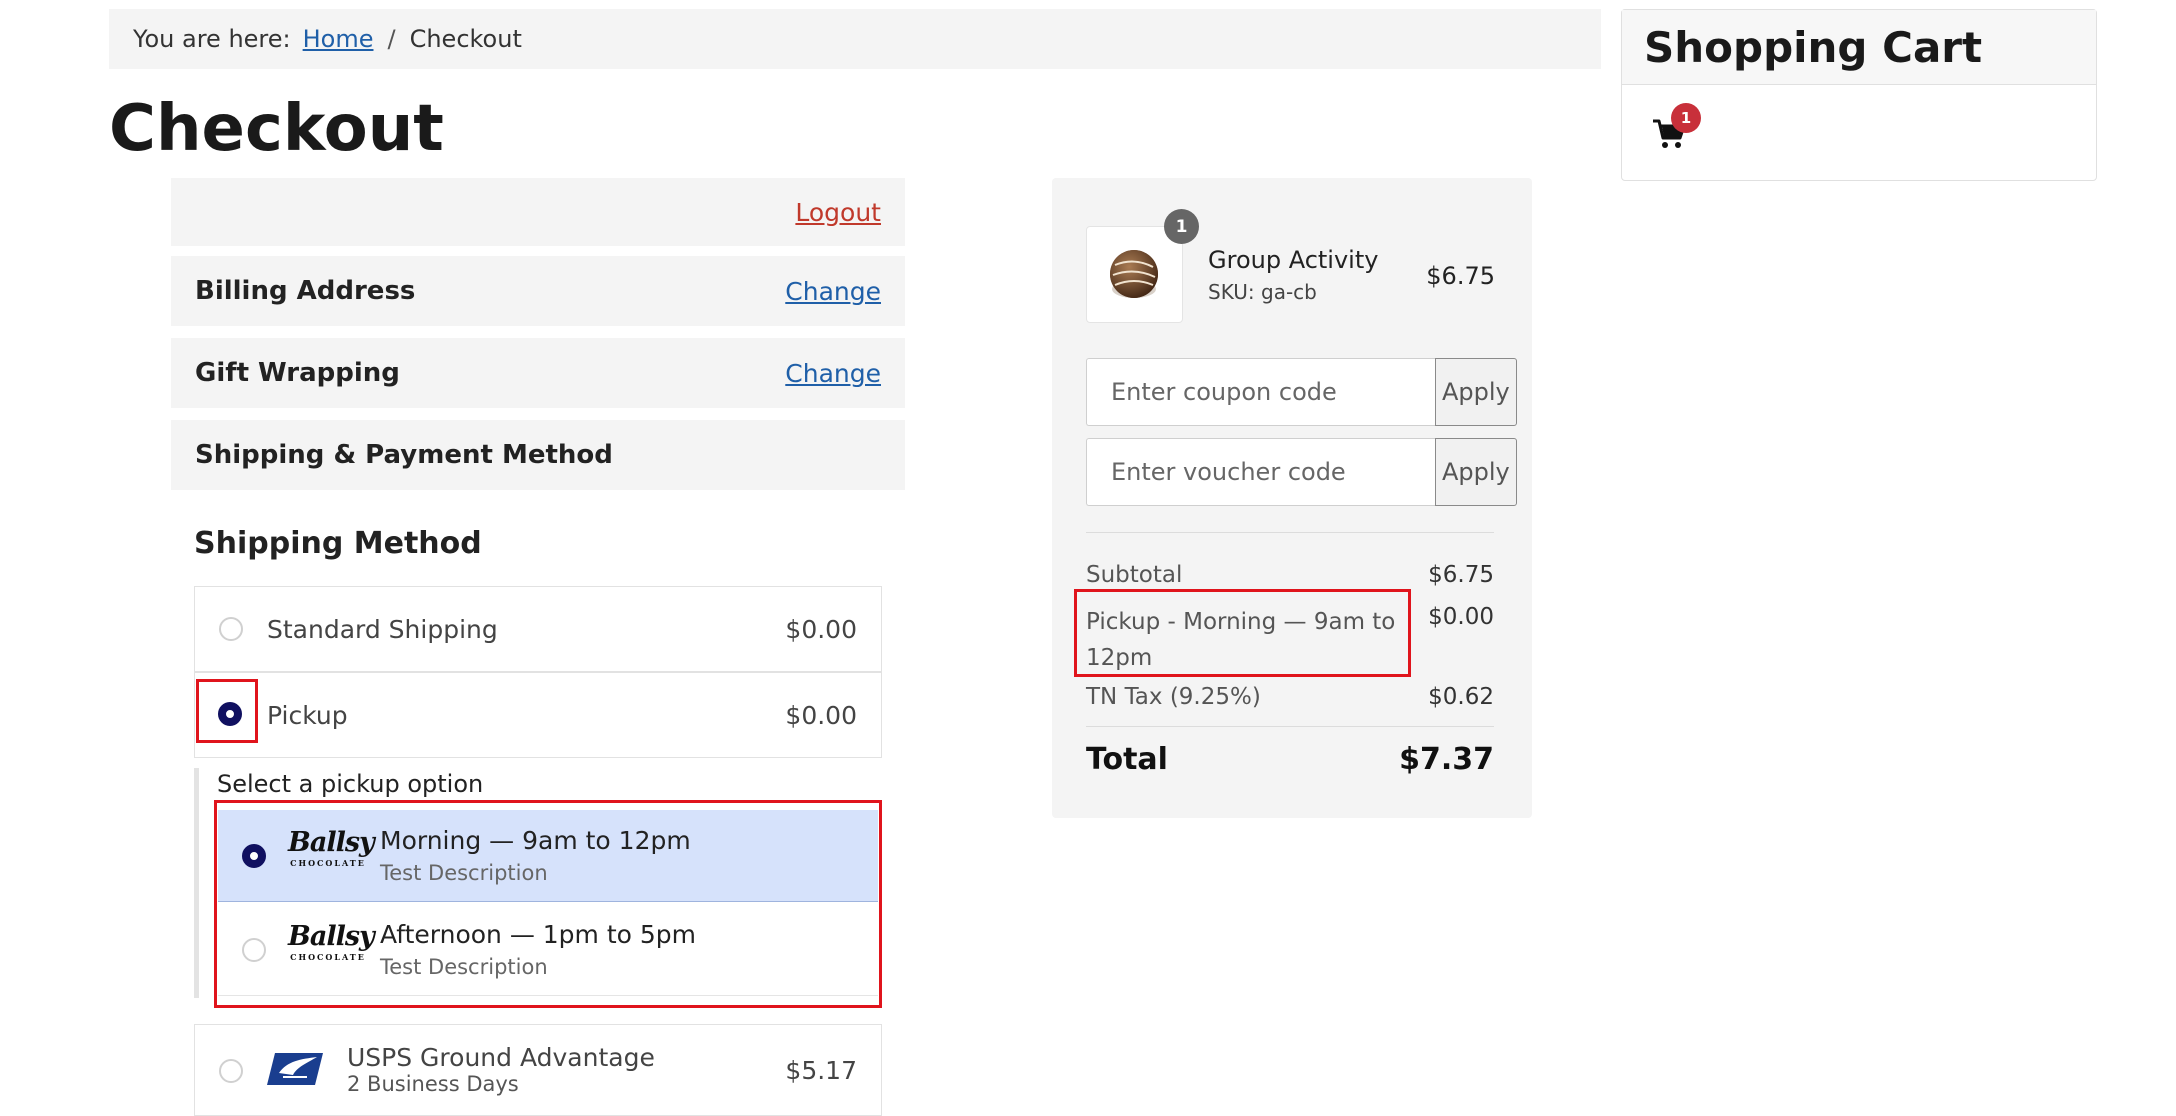  What do you see at coordinates (1476, 472) in the screenshot?
I see `apply-voucher-button: Apply` at bounding box center [1476, 472].